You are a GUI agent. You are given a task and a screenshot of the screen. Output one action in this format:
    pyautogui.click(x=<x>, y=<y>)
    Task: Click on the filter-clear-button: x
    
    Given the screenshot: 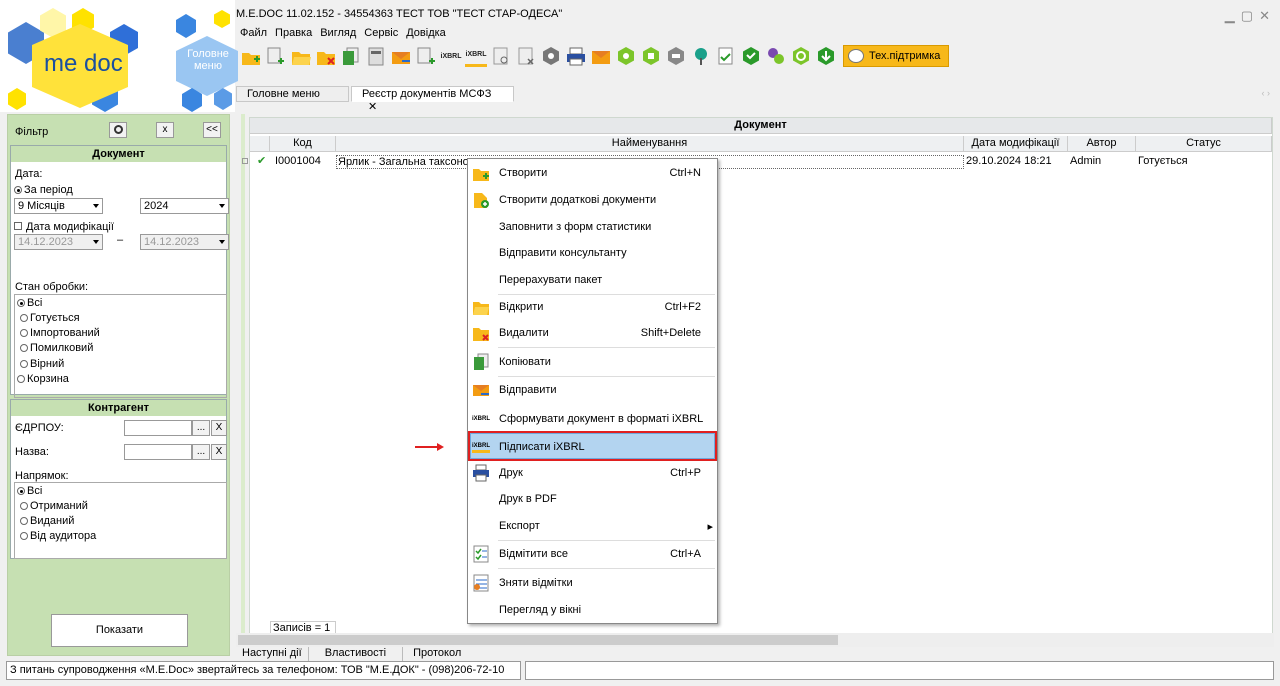 What is the action you would take?
    pyautogui.click(x=165, y=130)
    